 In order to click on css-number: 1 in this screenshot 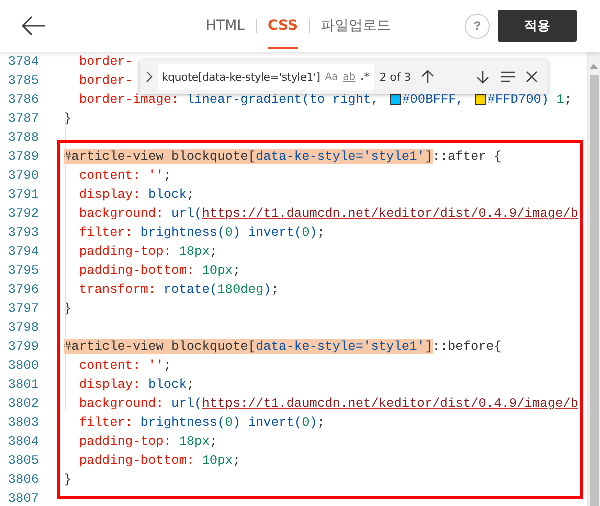, I will do `click(560, 99)`.